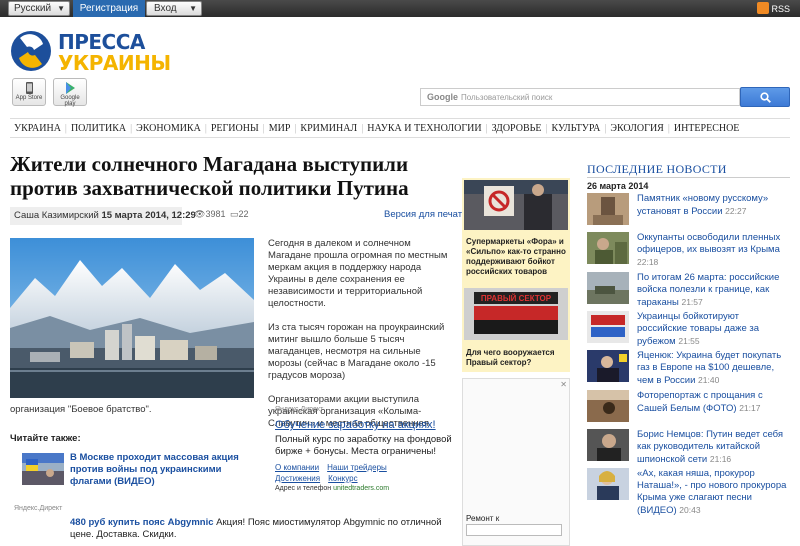  What do you see at coordinates (56, 215) in the screenshot?
I see `article-author: Саша Казимирский` at bounding box center [56, 215].